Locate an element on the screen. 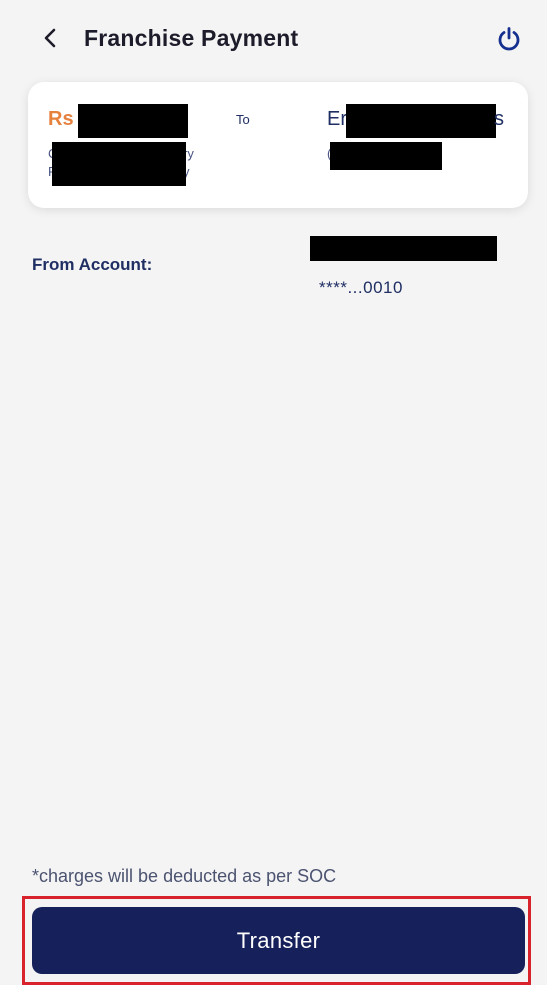 The image size is (547, 985). from-account-label: From Account: is located at coordinates (92, 264).